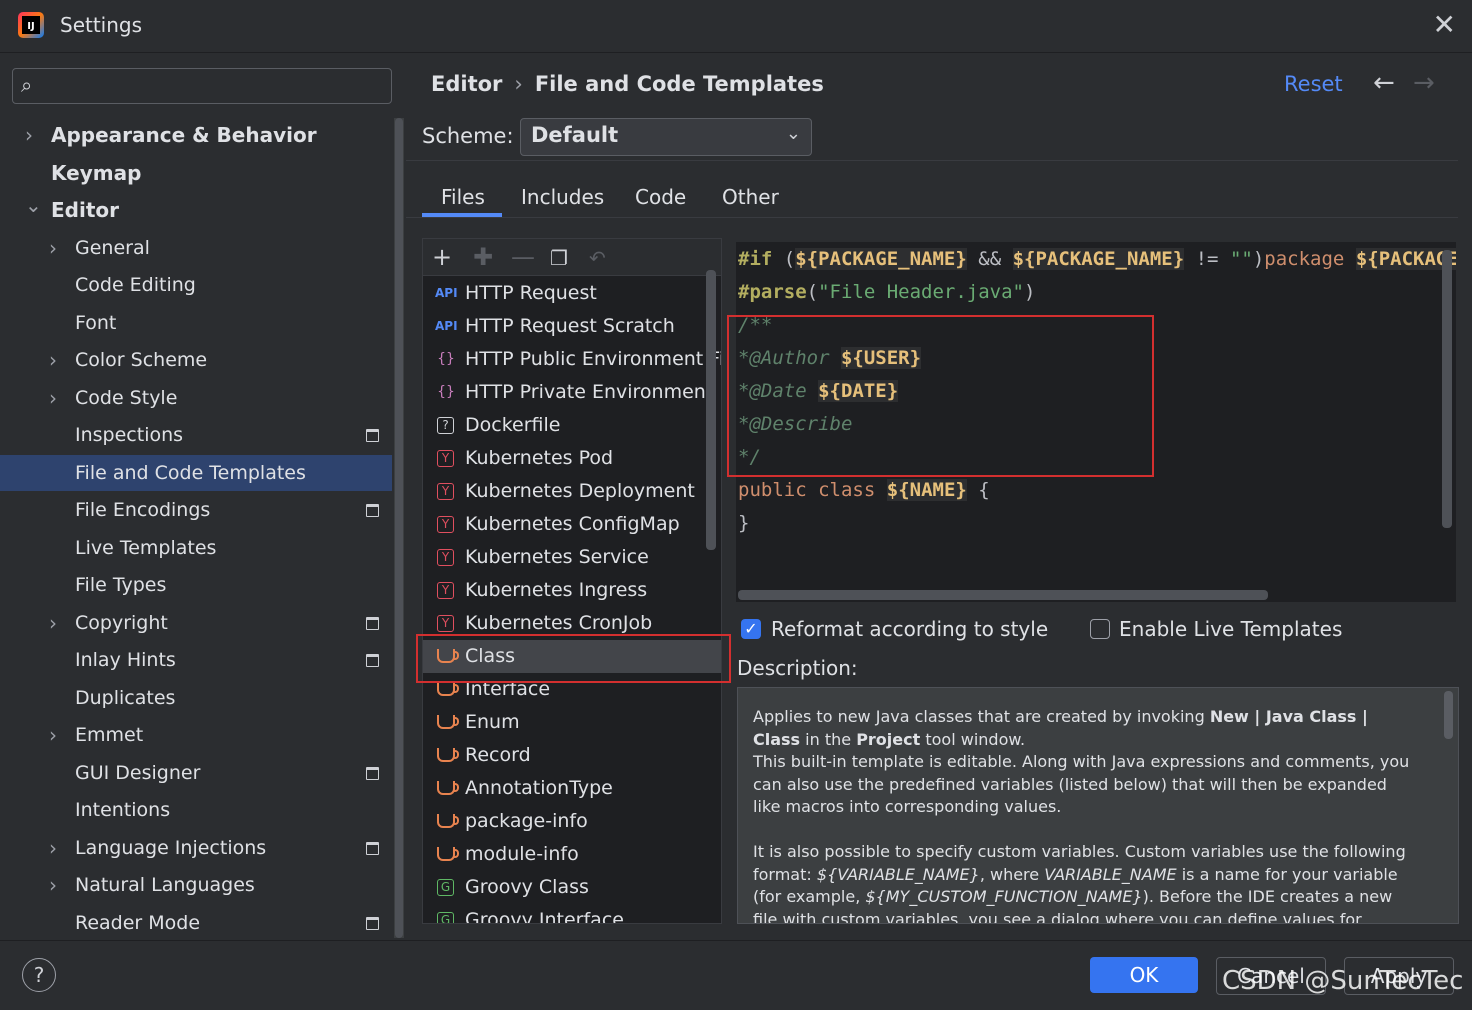 Image resolution: width=1472 pixels, height=1010 pixels. I want to click on template-item: G Groovy Interface, so click(572, 914).